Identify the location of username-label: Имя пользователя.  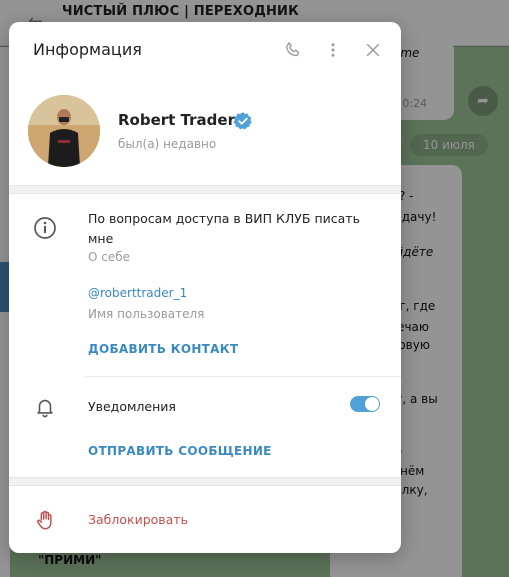
(146, 314).